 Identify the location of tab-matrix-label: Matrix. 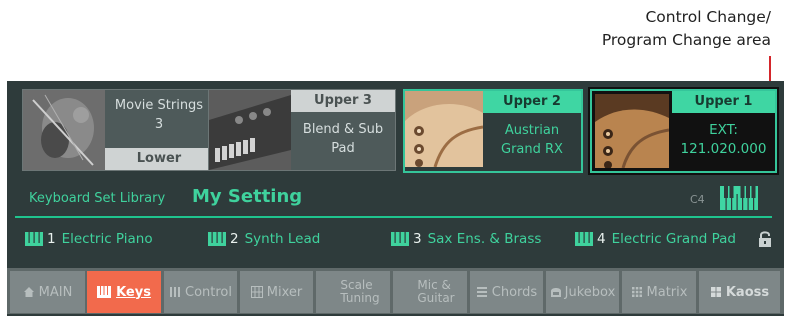
(667, 292).